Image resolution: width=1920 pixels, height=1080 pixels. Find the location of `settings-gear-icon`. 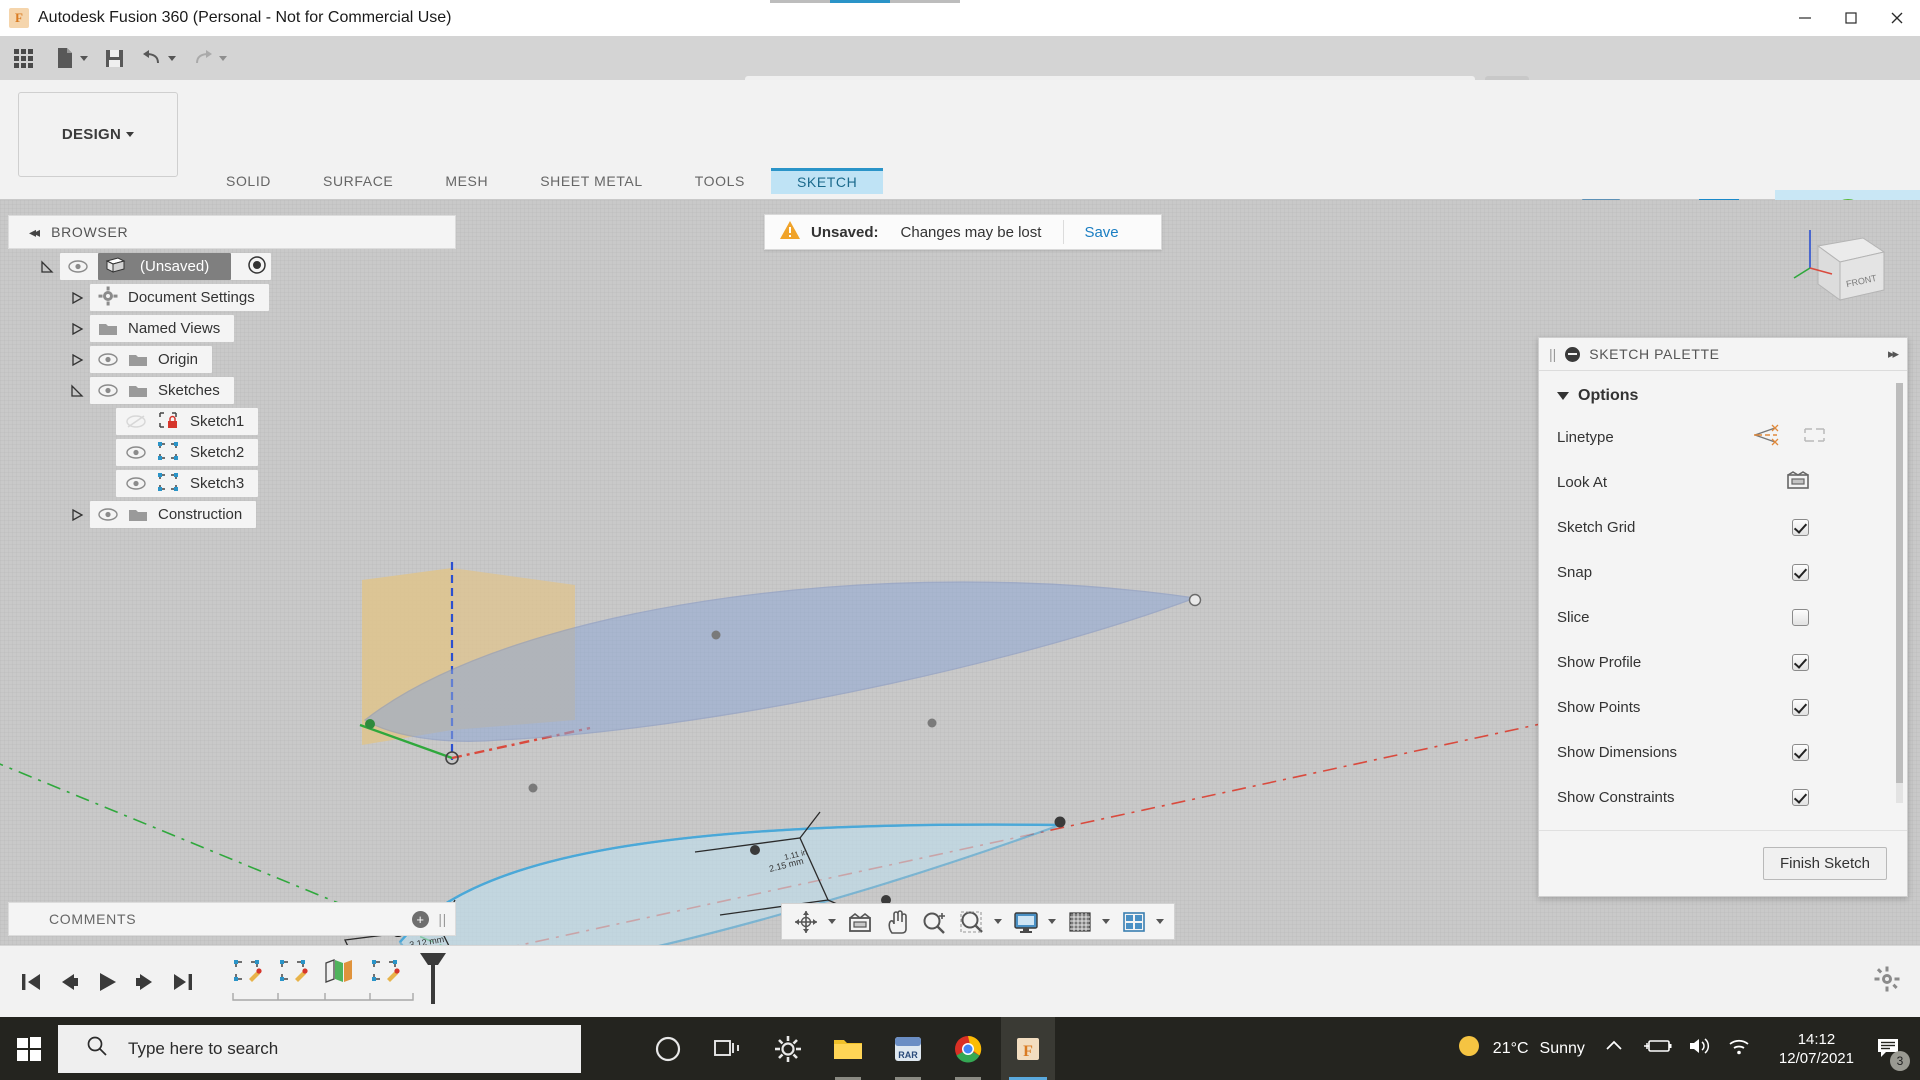

settings-gear-icon is located at coordinates (788, 1048).